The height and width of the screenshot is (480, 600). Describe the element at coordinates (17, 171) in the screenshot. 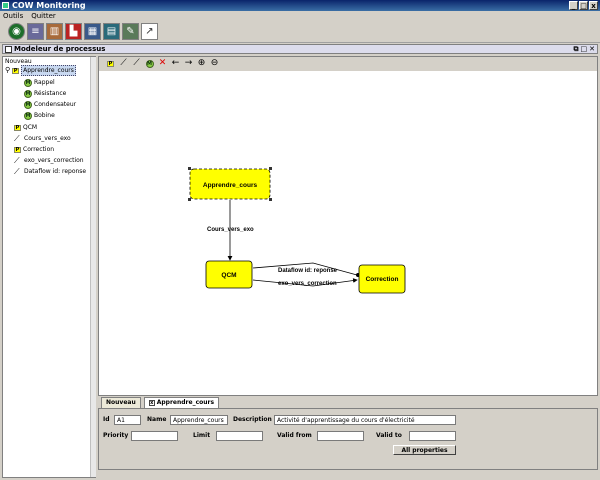

I see `dataflow-icon: ⟋` at that location.